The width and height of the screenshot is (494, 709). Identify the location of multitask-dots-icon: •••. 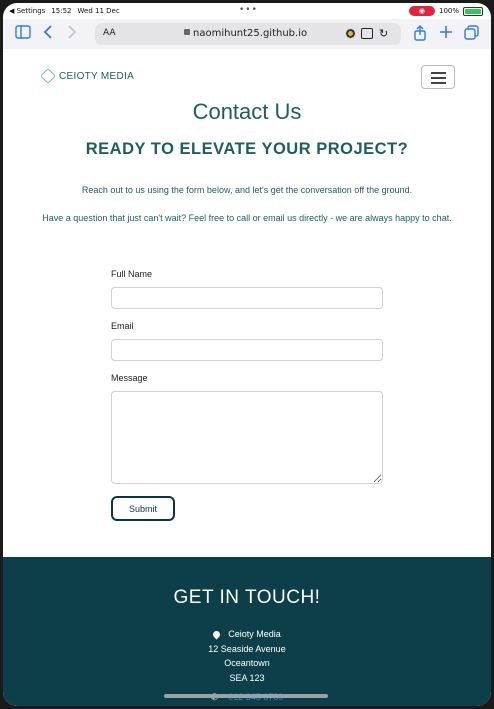
(248, 10).